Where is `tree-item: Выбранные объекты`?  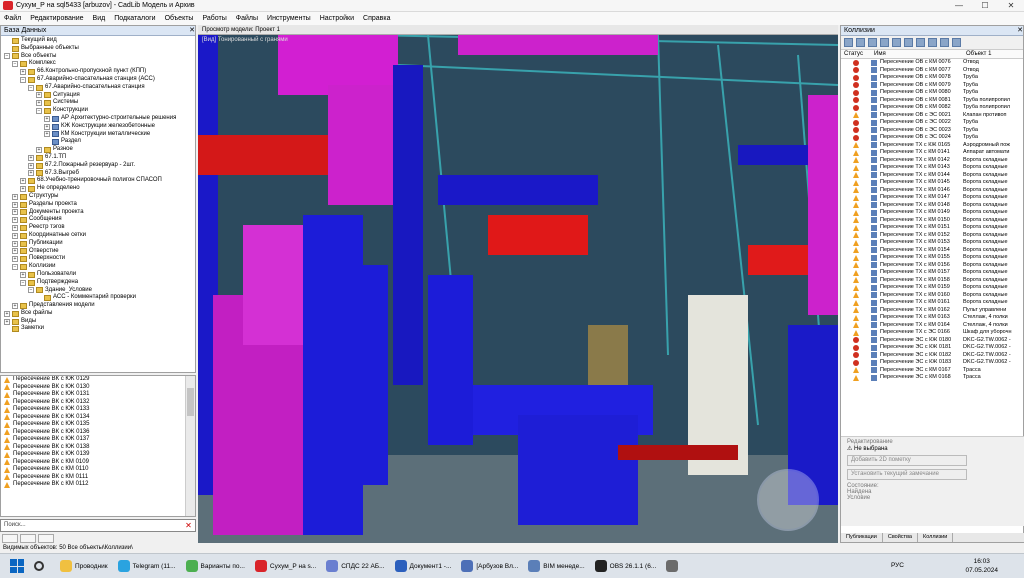
tree-item: Выбранные объекты is located at coordinates (98, 49).